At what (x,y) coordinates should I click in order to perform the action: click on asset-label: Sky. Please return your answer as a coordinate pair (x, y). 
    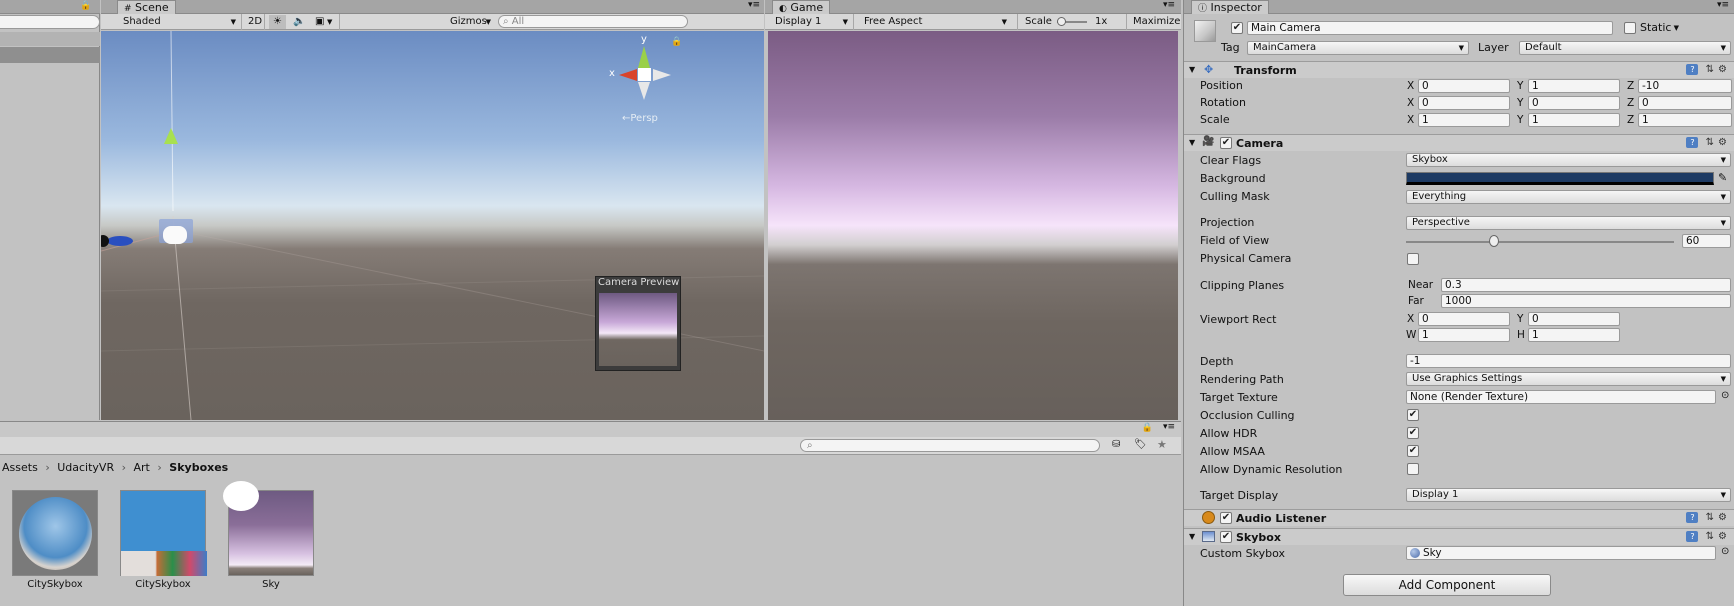
    Looking at the image, I should click on (271, 584).